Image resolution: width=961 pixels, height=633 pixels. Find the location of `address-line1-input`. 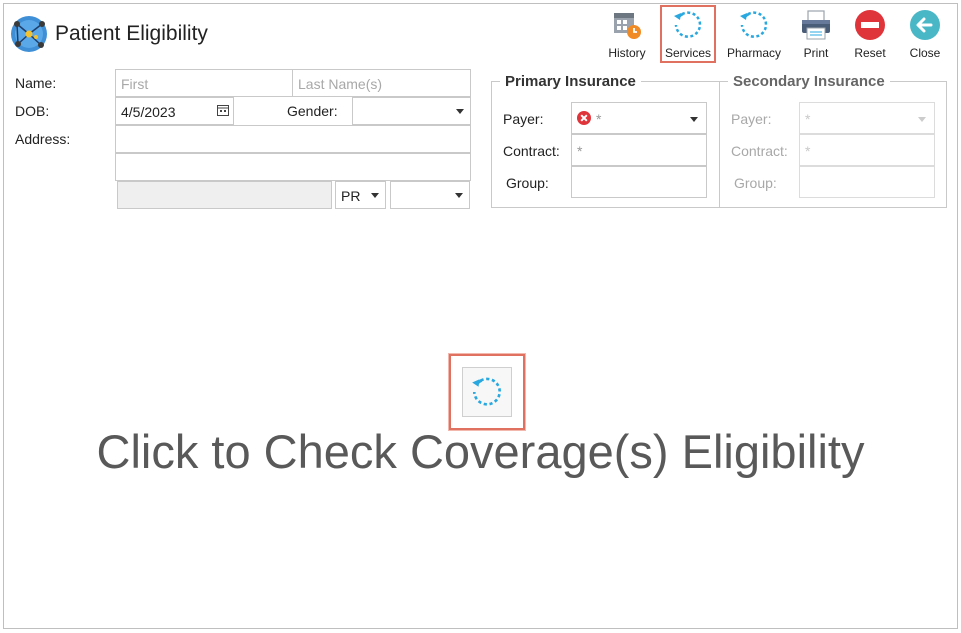

address-line1-input is located at coordinates (293, 139).